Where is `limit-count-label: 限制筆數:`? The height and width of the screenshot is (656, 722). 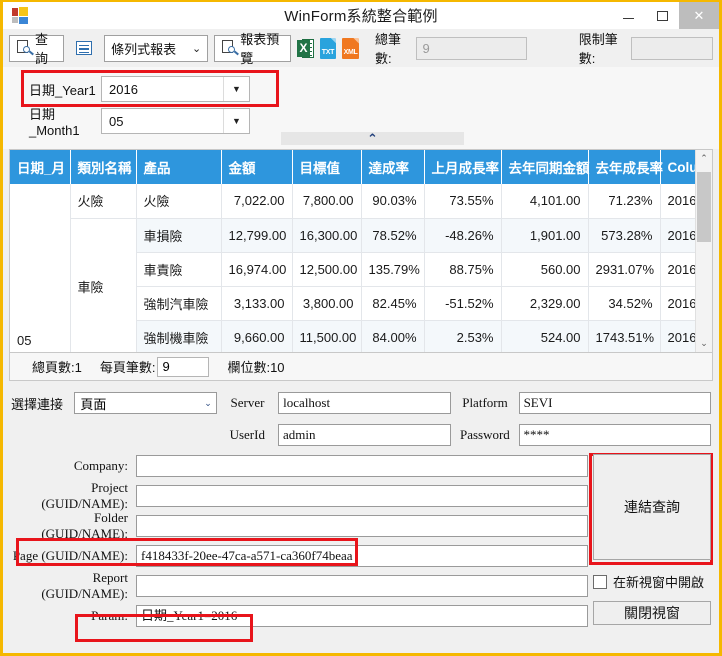
limit-count-label: 限制筆數: is located at coordinates (598, 49).